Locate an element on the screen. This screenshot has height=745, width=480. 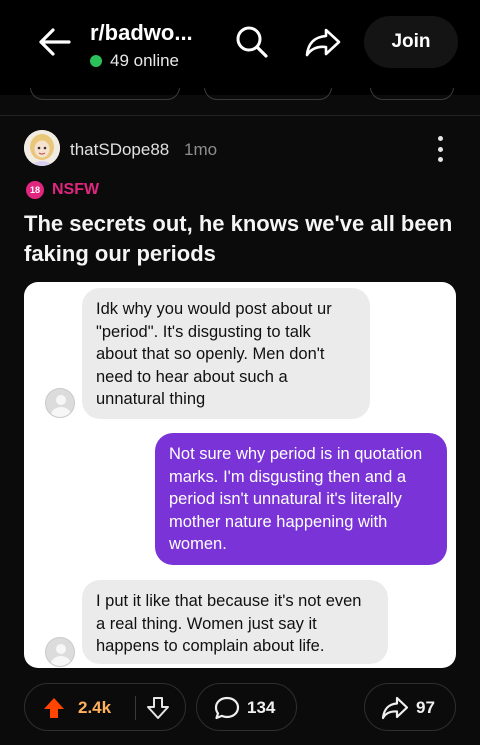
downvote-icon is located at coordinates (158, 708).